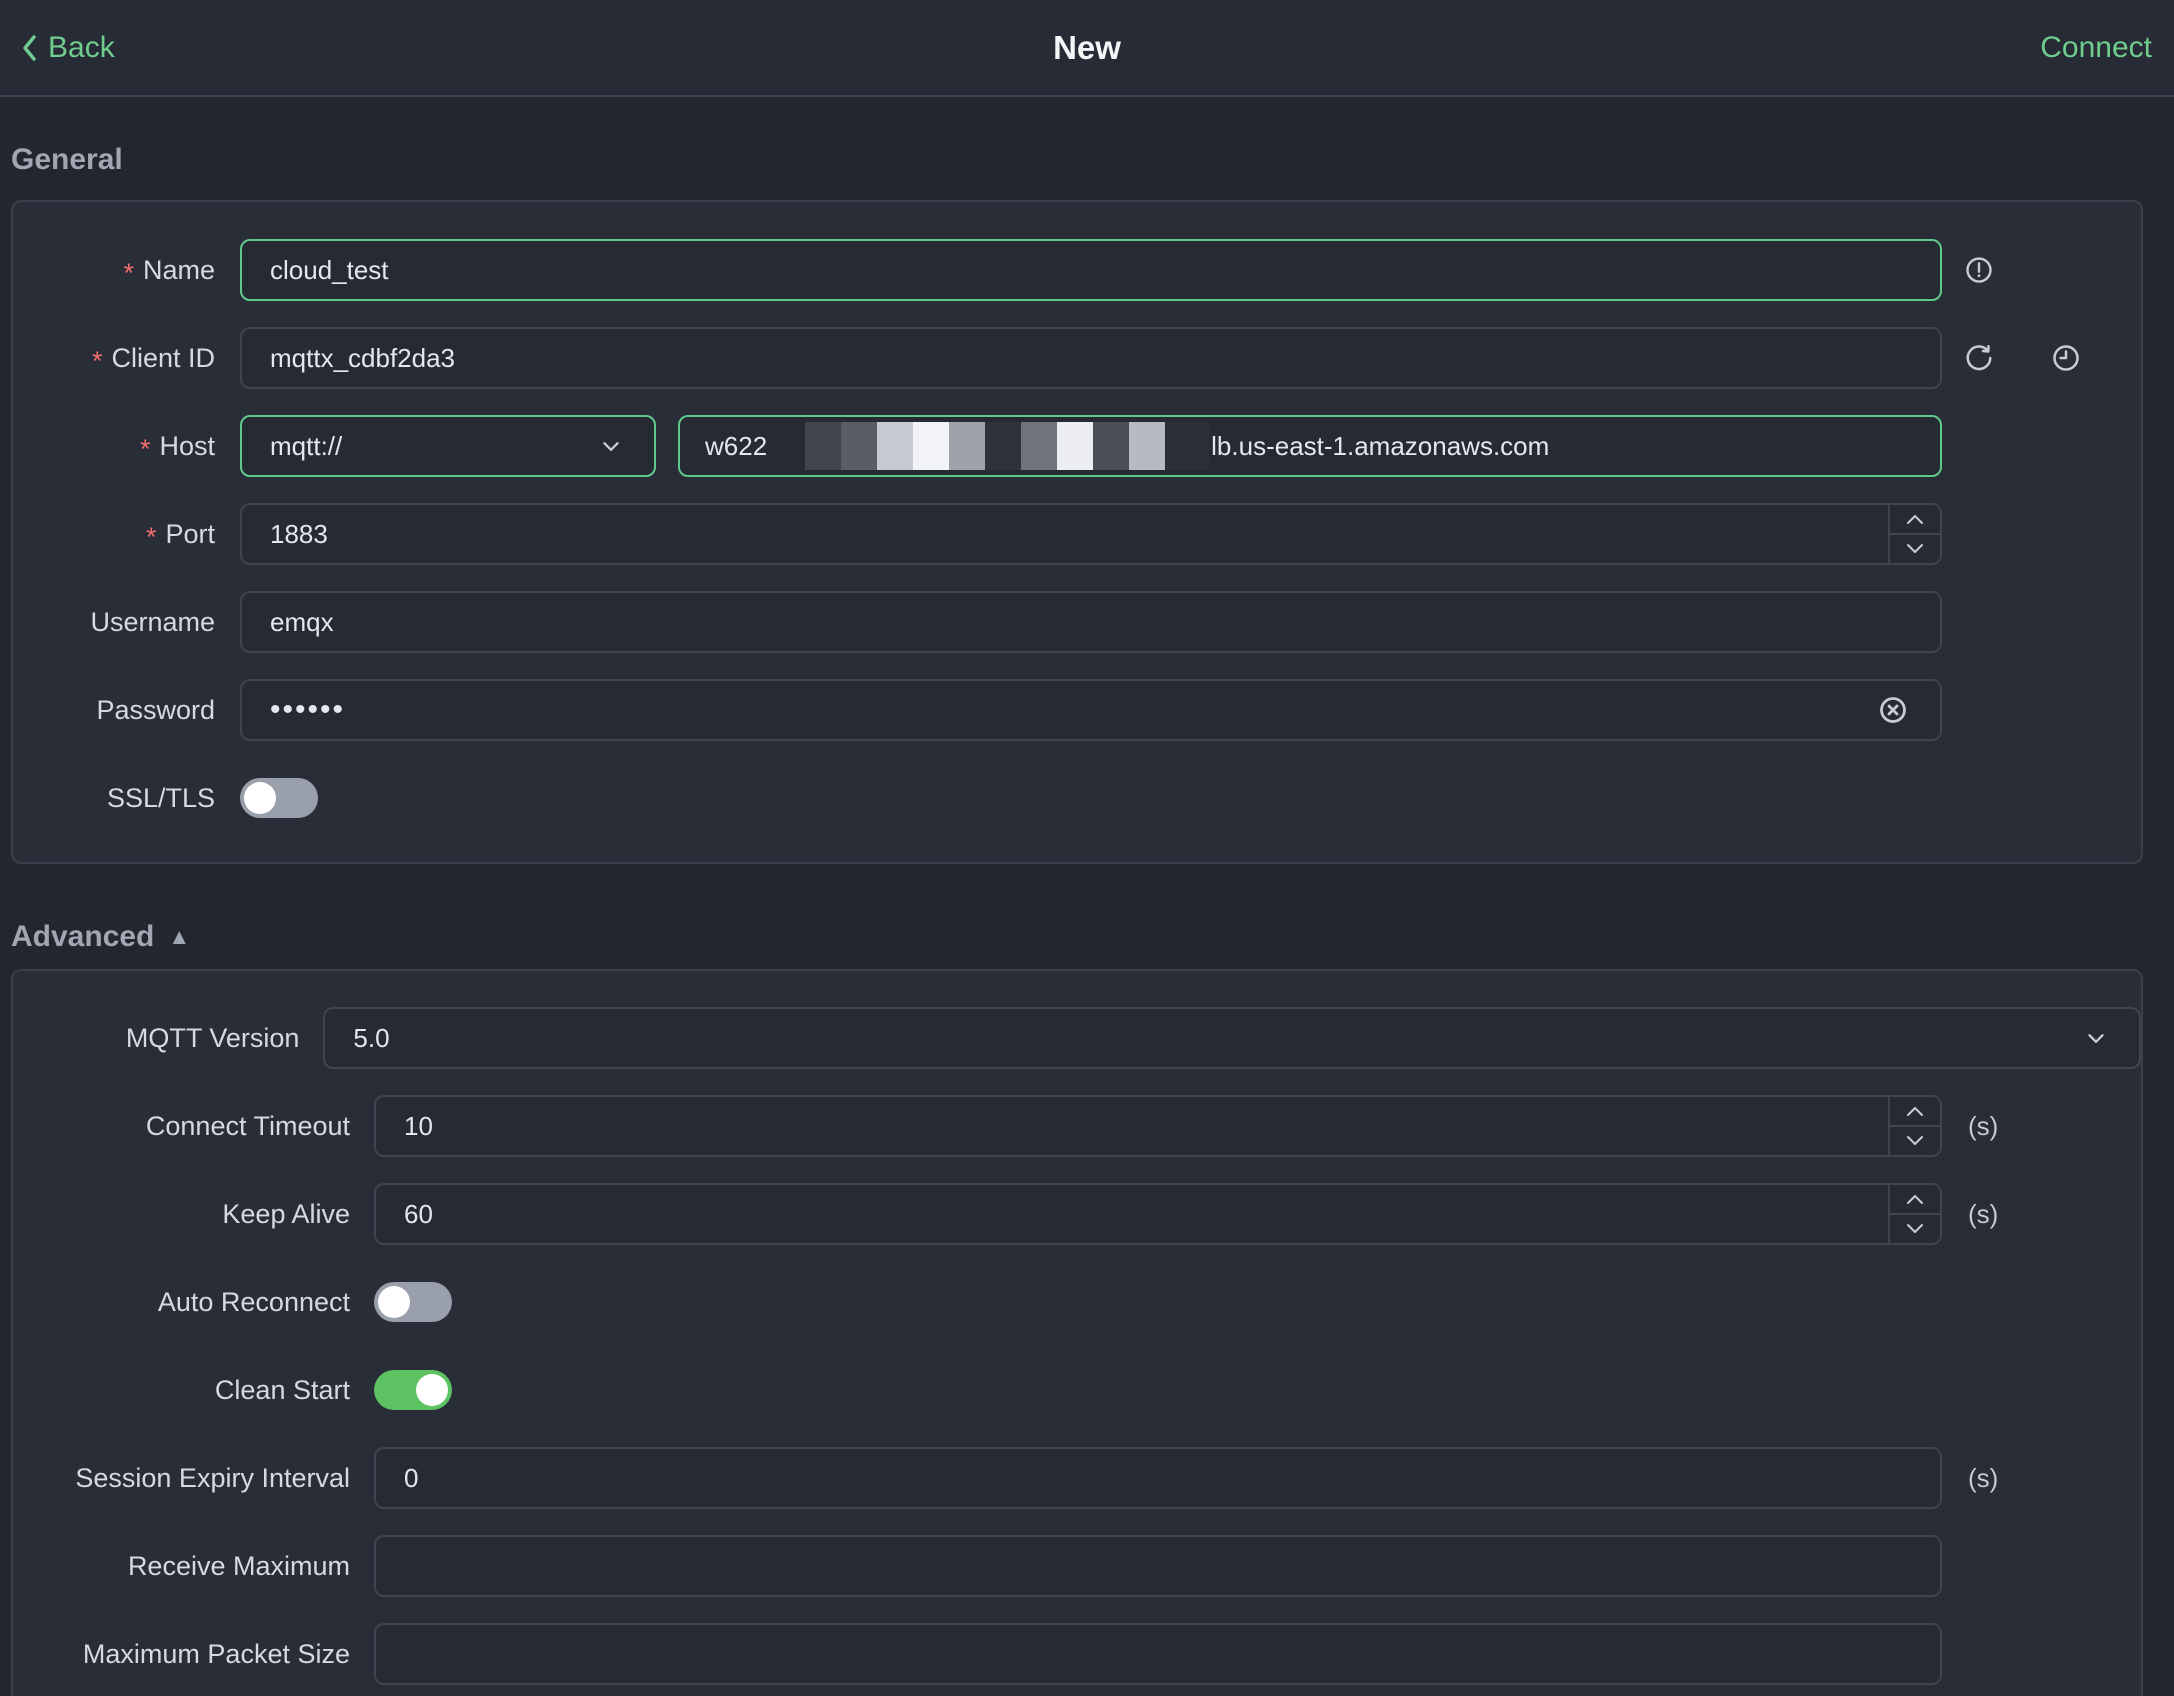 The width and height of the screenshot is (2174, 1696). Describe the element at coordinates (1158, 1214) in the screenshot. I see `keep-alive-input` at that location.